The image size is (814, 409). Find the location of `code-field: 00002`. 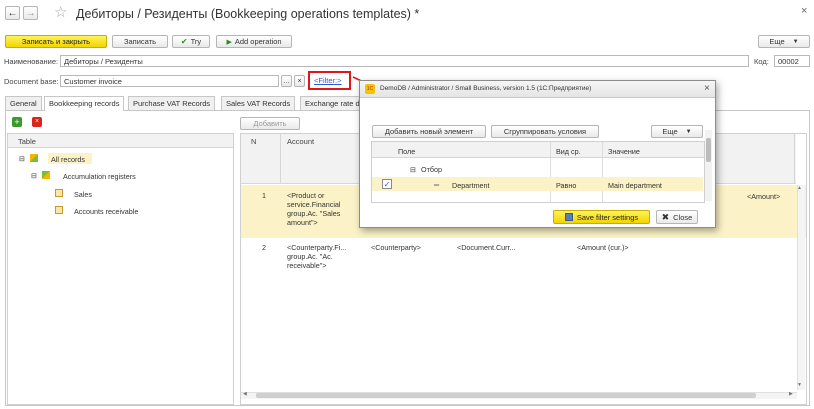

code-field: 00002 is located at coordinates (792, 61).